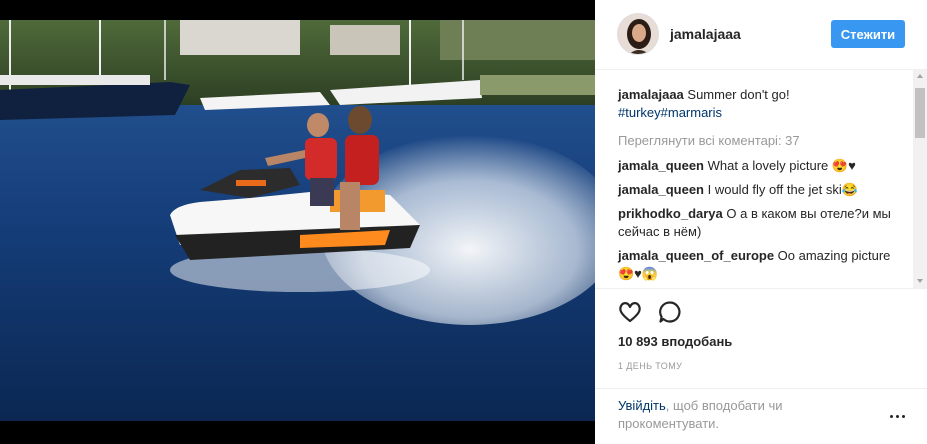  What do you see at coordinates (651, 94) in the screenshot?
I see `caption-username: jamalajaaa` at bounding box center [651, 94].